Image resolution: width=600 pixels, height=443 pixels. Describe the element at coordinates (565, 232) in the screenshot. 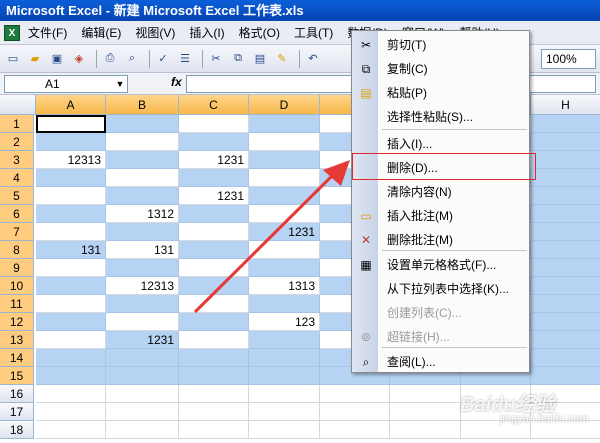

I see `cell-h7` at that location.